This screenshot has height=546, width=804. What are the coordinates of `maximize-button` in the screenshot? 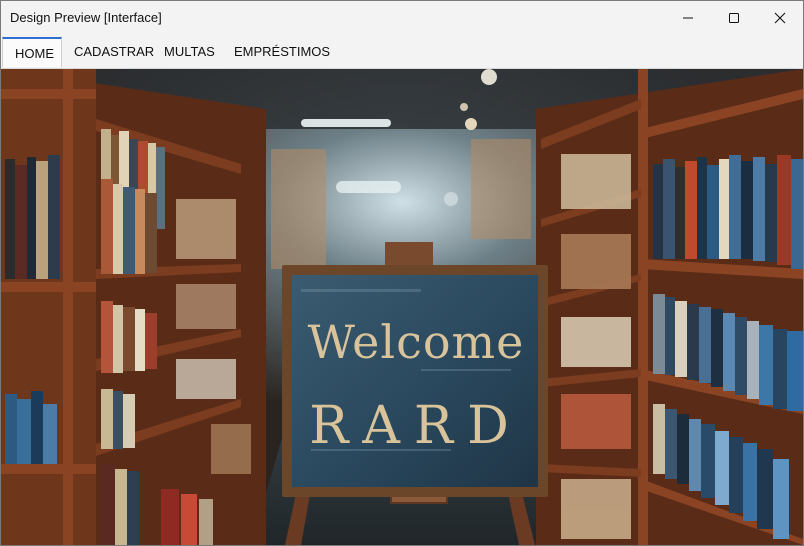 It's located at (734, 18).